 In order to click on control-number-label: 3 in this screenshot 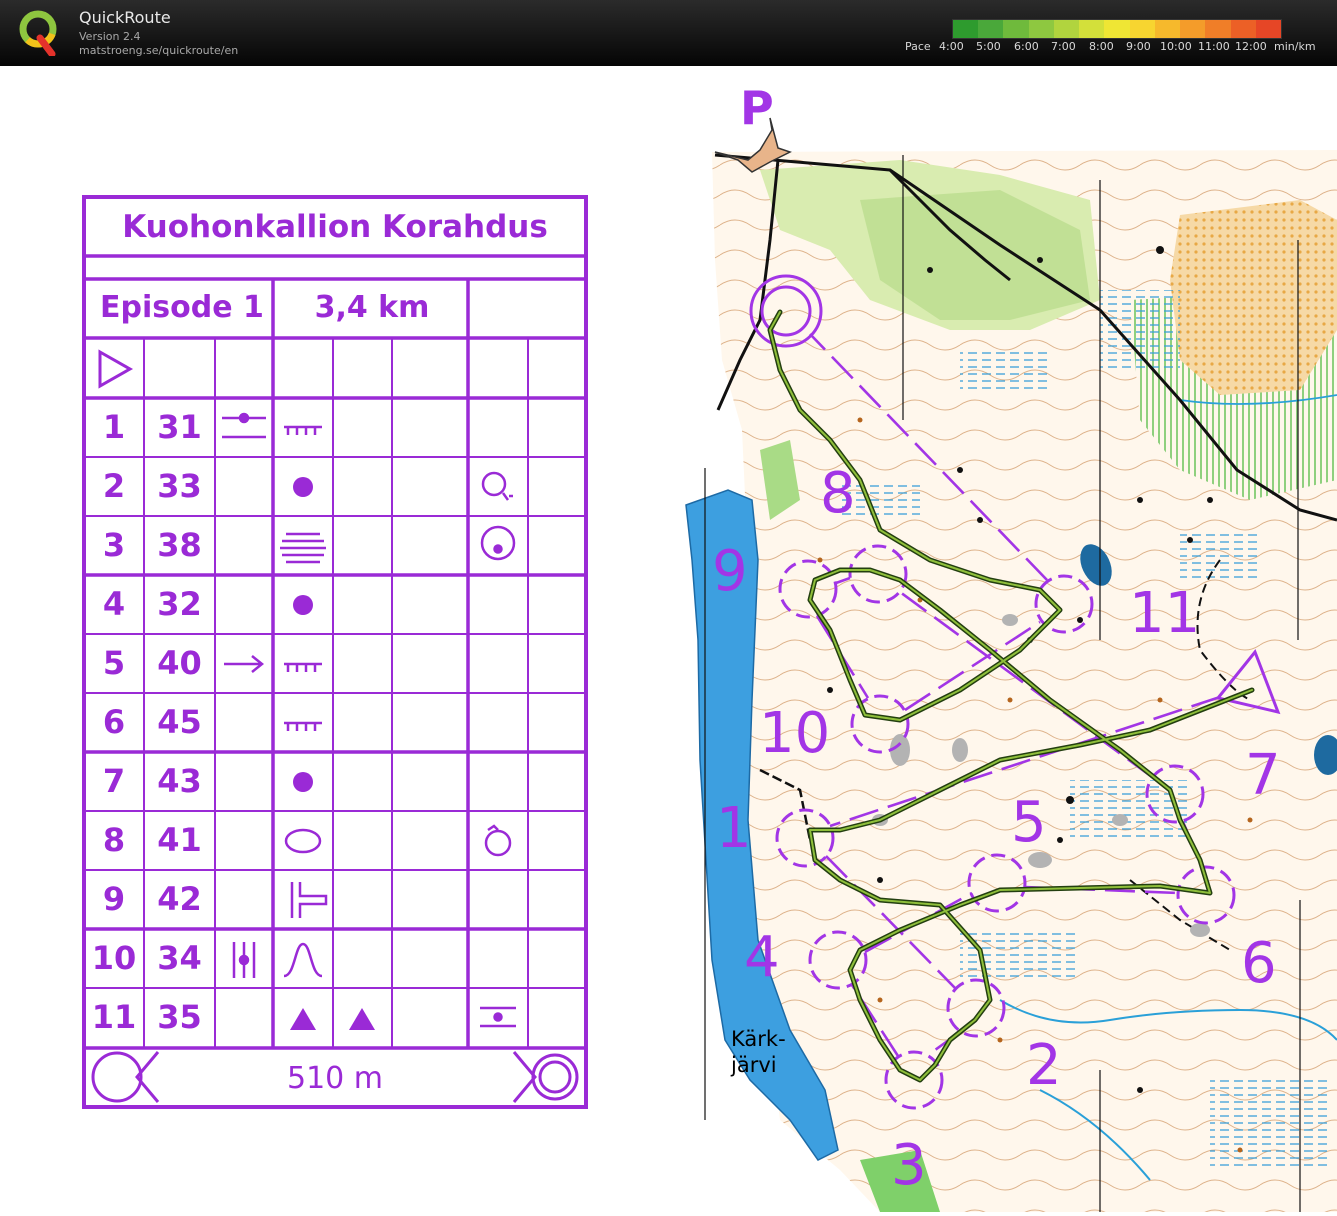, I will do `click(909, 1165)`.